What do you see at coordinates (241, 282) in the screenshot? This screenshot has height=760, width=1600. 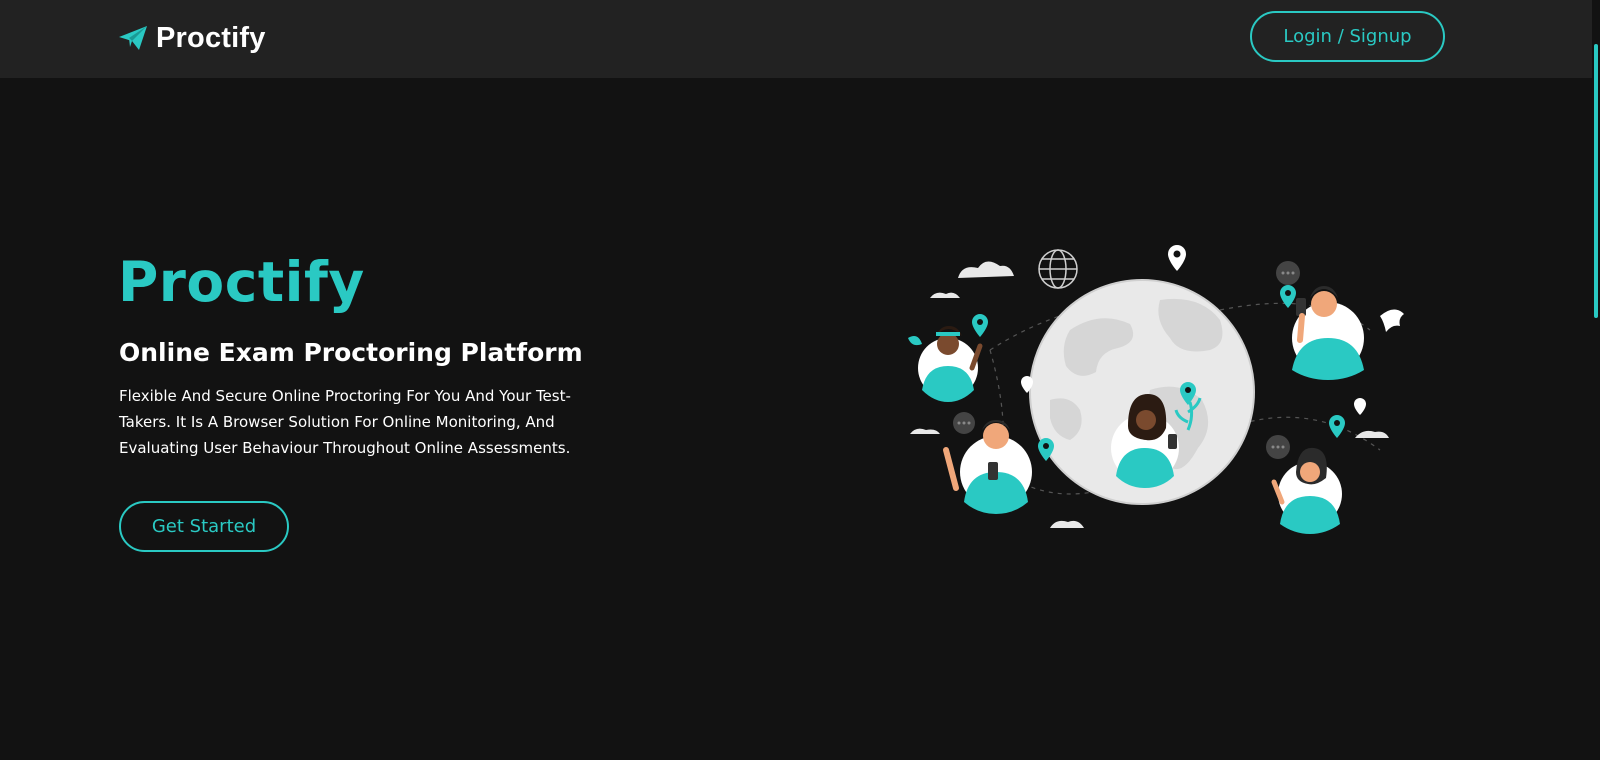 I see `hero-title: Proctify` at bounding box center [241, 282].